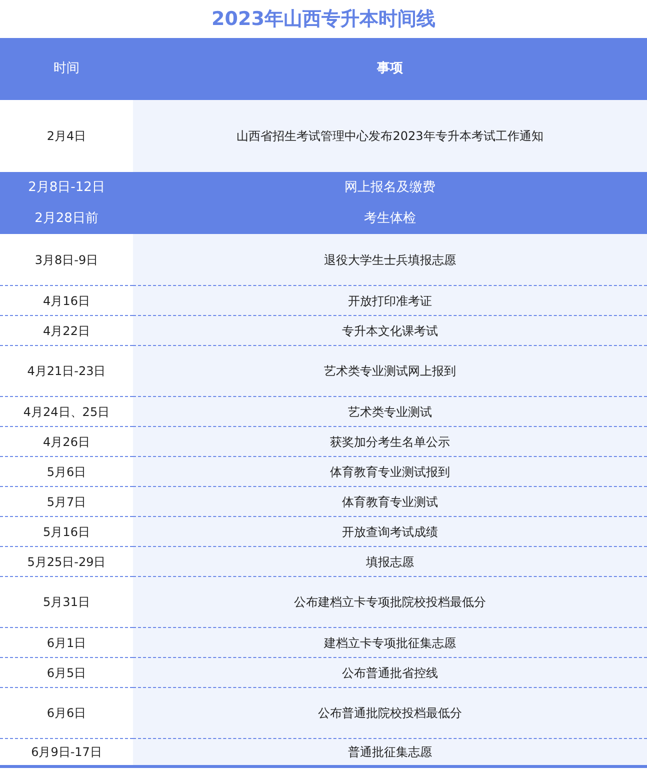 The height and width of the screenshot is (772, 647). What do you see at coordinates (390, 411) in the screenshot?
I see `event-cell: 艺术类专业测试` at bounding box center [390, 411].